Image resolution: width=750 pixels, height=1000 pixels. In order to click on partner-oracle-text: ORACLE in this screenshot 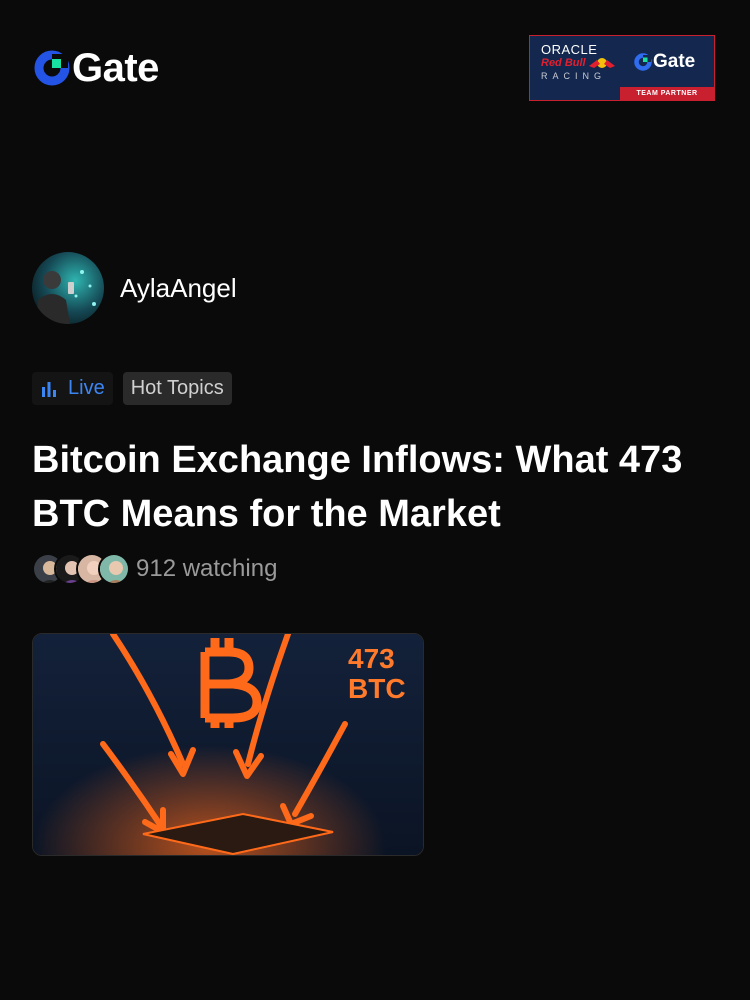, I will do `click(569, 49)`.